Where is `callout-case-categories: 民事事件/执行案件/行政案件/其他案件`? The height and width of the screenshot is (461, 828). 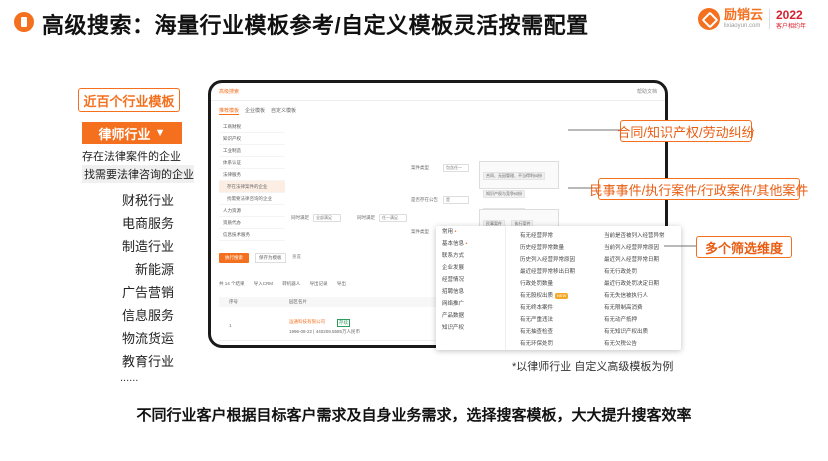 callout-case-categories: 民事事件/执行案件/行政案件/其他案件 is located at coordinates (699, 189).